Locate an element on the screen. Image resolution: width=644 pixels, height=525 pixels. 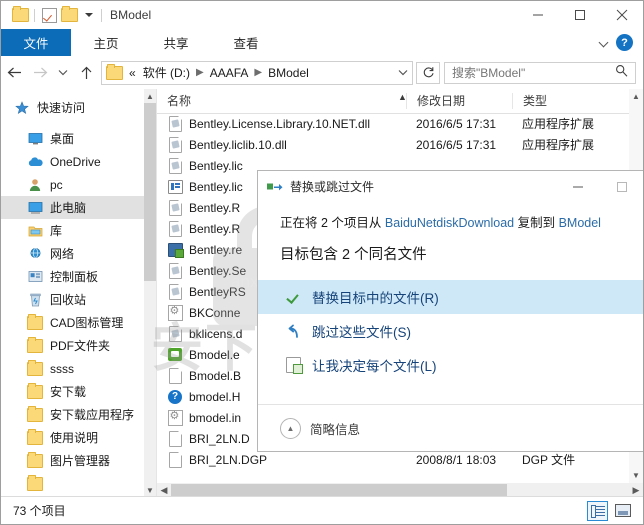
column-headers: 名称 修改日期 类型 ▲ is located at coordinates (400, 101).